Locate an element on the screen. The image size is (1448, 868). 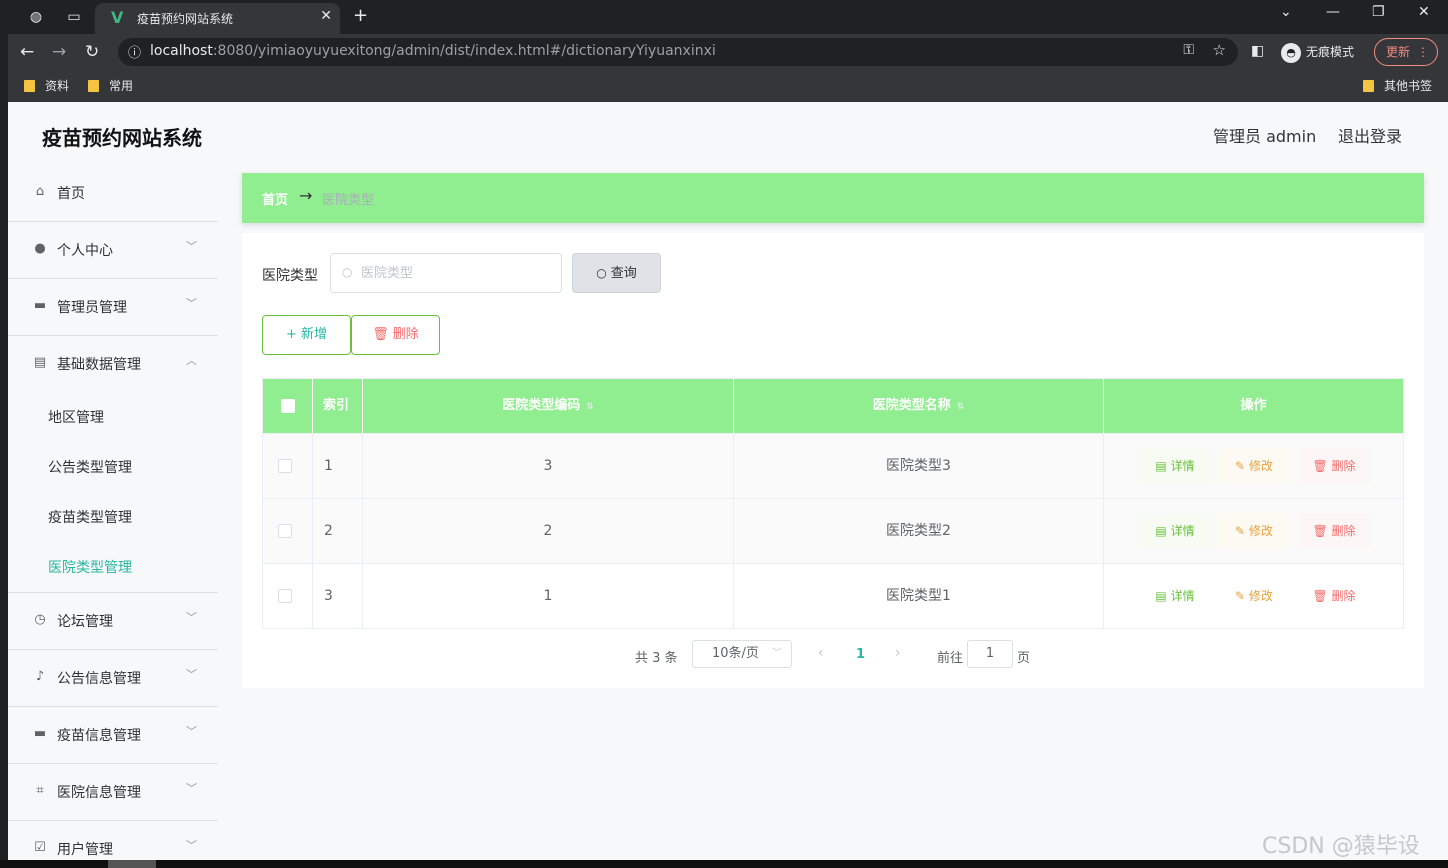
prev-page-icon: ‹ is located at coordinates (821, 653).